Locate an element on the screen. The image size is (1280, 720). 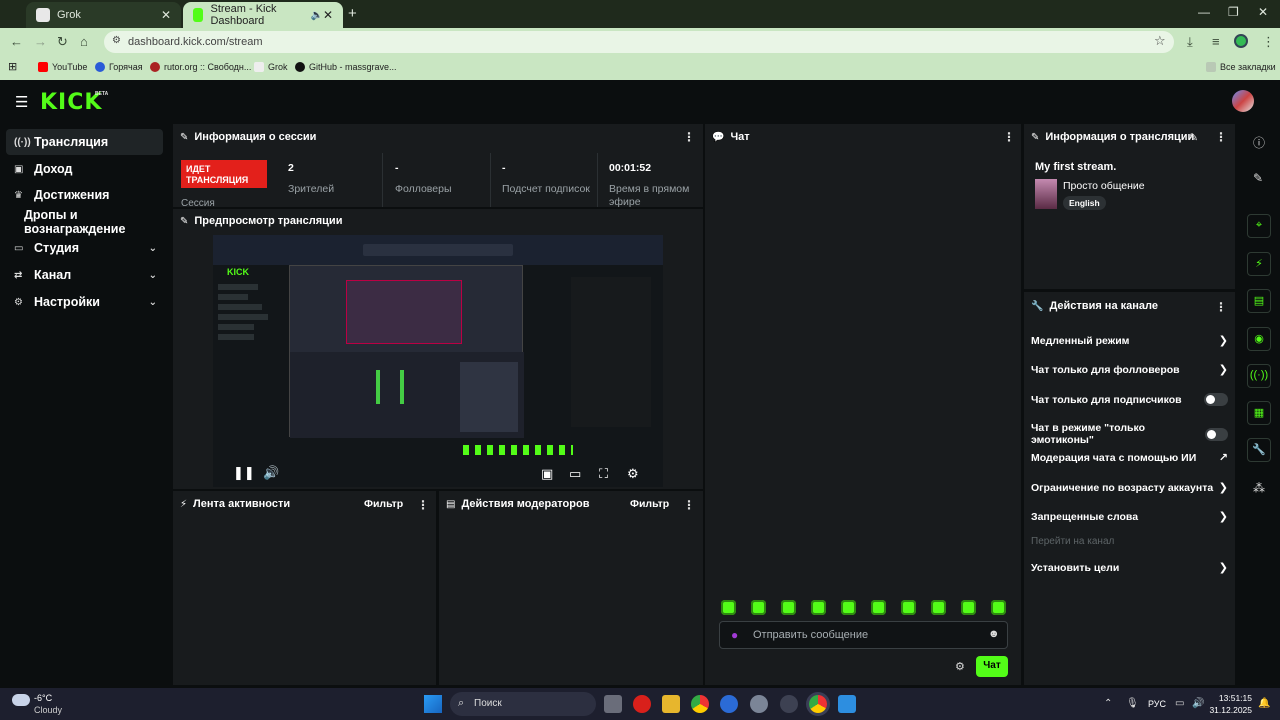
reload-icon: ↻ is located at coordinates (62, 42).